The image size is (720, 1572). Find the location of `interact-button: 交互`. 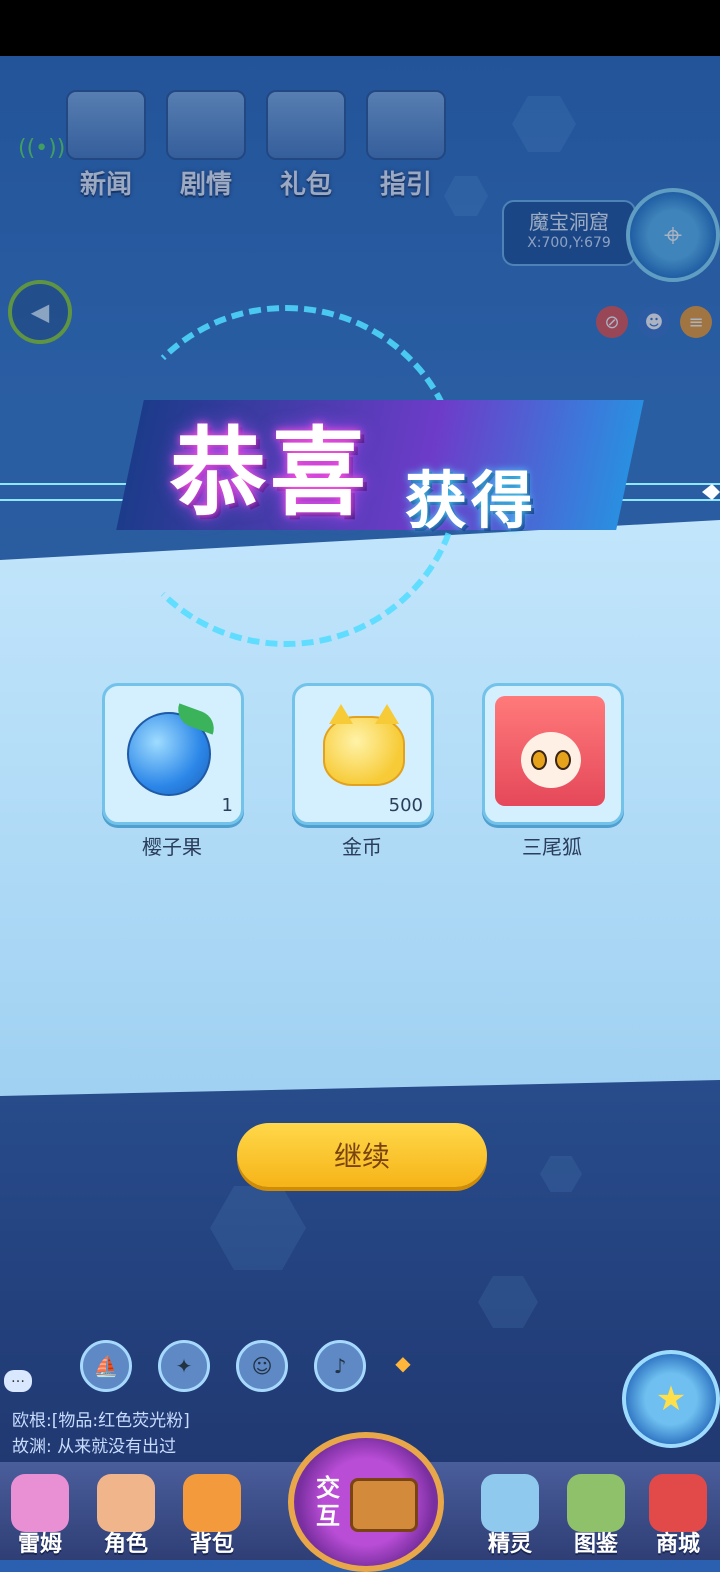

interact-button: 交互 is located at coordinates (366, 1502).